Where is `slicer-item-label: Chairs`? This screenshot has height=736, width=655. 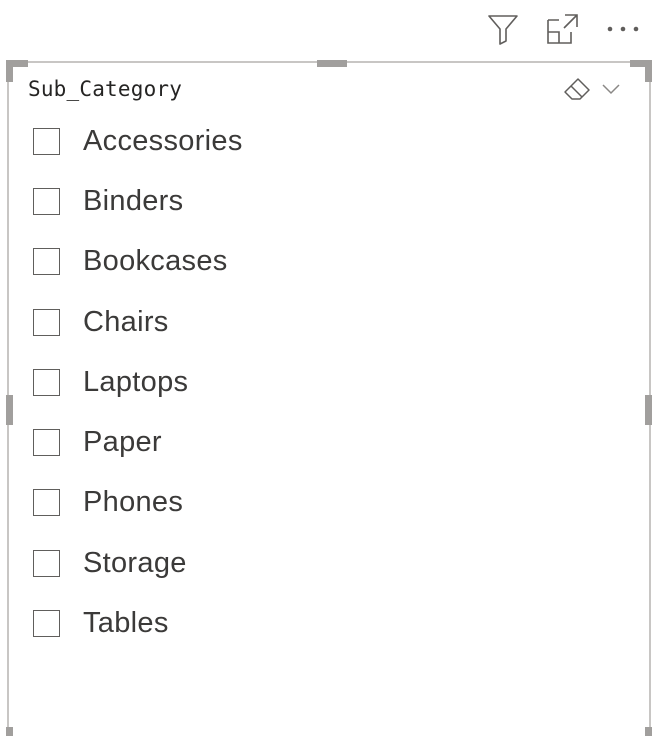 slicer-item-label: Chairs is located at coordinates (126, 321).